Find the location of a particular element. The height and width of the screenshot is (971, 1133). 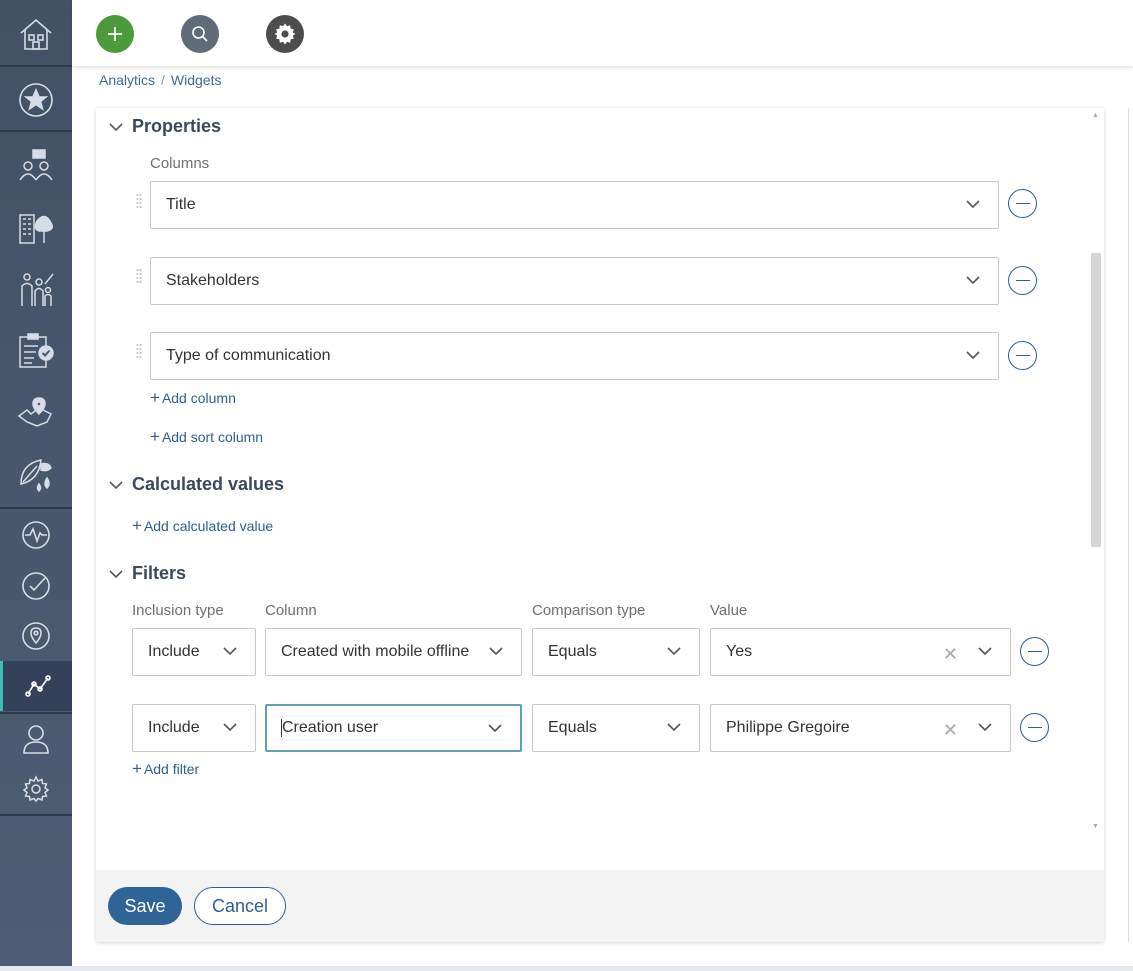

plus-icon is located at coordinates (115, 34).